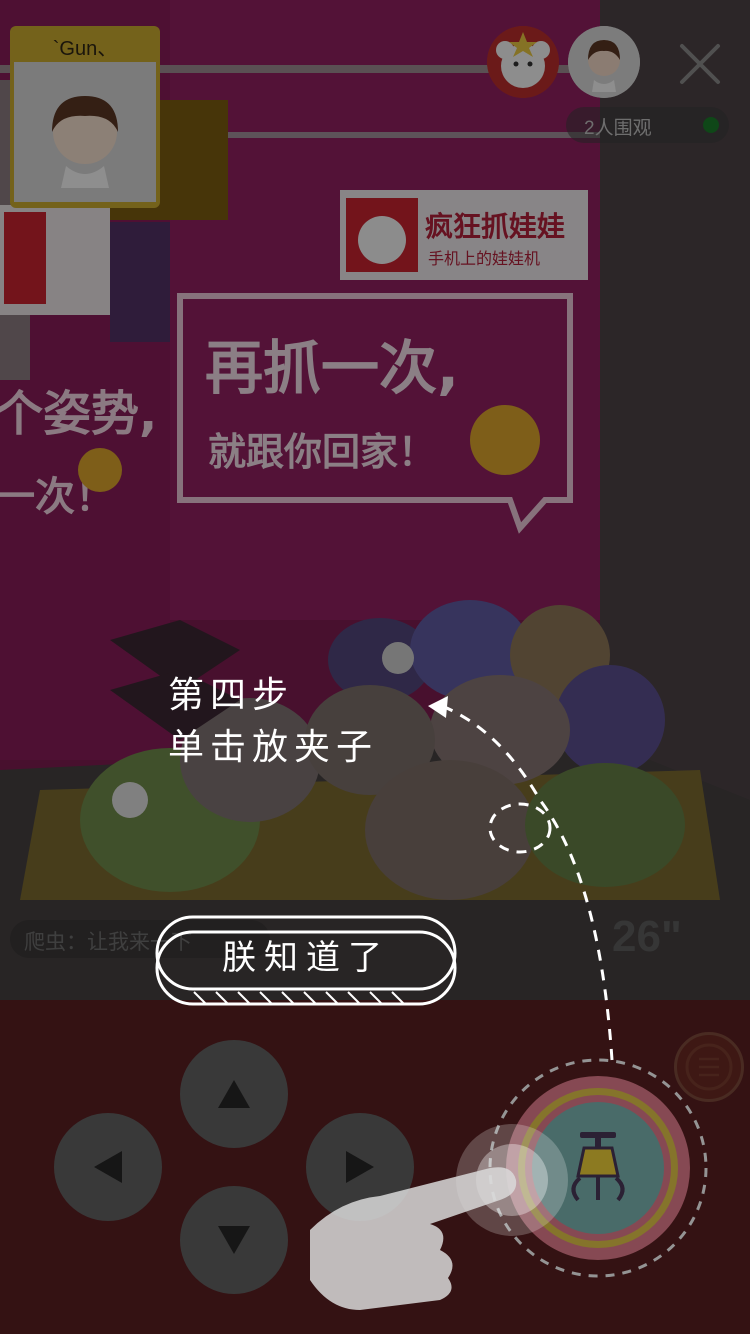  Describe the element at coordinates (413, 1238) in the screenshot. I see `pointing-hand-icon` at that location.